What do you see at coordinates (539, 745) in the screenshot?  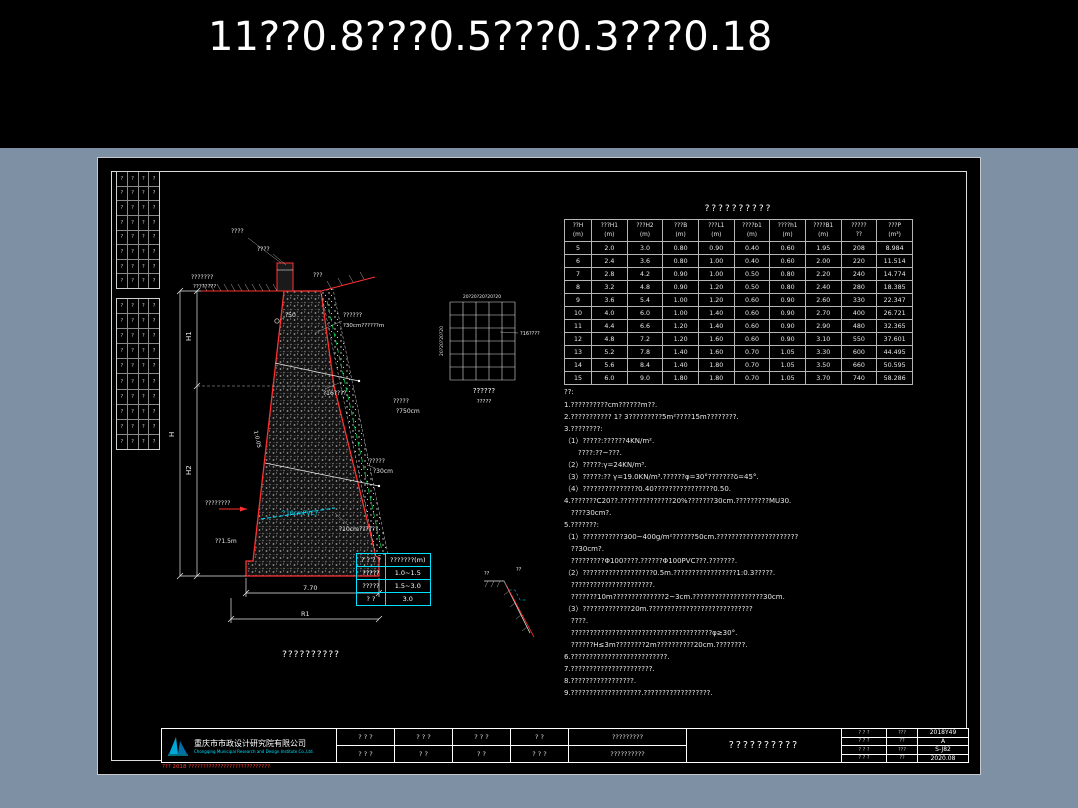 I see `titleblock-pair: ? ? ? ? ?` at bounding box center [539, 745].